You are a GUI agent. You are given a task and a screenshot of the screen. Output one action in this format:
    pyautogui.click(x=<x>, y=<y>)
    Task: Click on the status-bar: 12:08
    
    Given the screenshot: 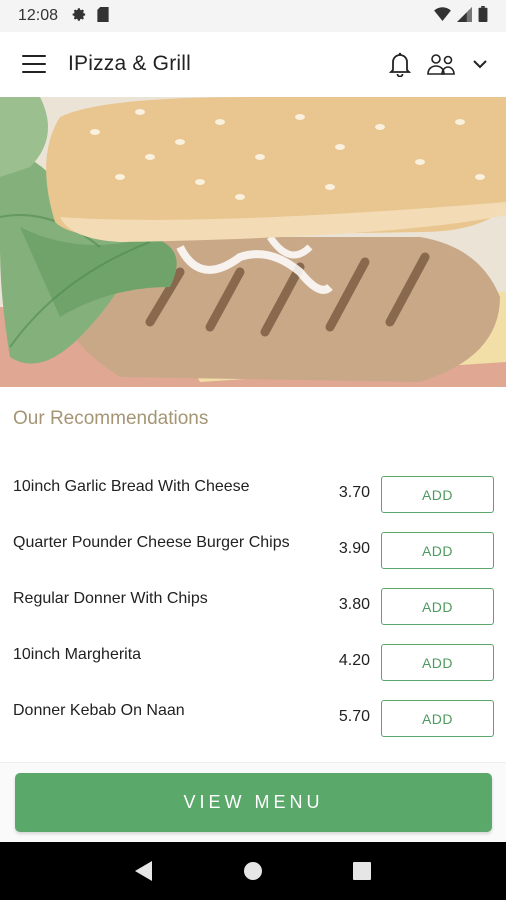 What is the action you would take?
    pyautogui.click(x=253, y=16)
    